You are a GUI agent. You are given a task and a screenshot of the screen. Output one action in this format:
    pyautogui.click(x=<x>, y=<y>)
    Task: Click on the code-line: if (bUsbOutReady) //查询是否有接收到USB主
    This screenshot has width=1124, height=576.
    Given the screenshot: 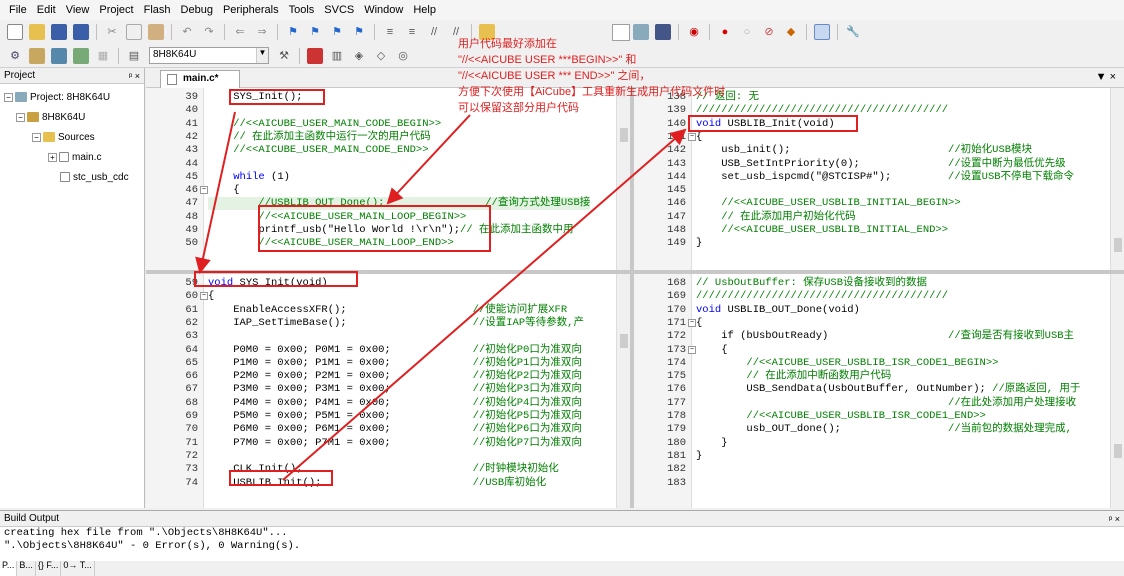 What is the action you would take?
    pyautogui.click(x=885, y=336)
    